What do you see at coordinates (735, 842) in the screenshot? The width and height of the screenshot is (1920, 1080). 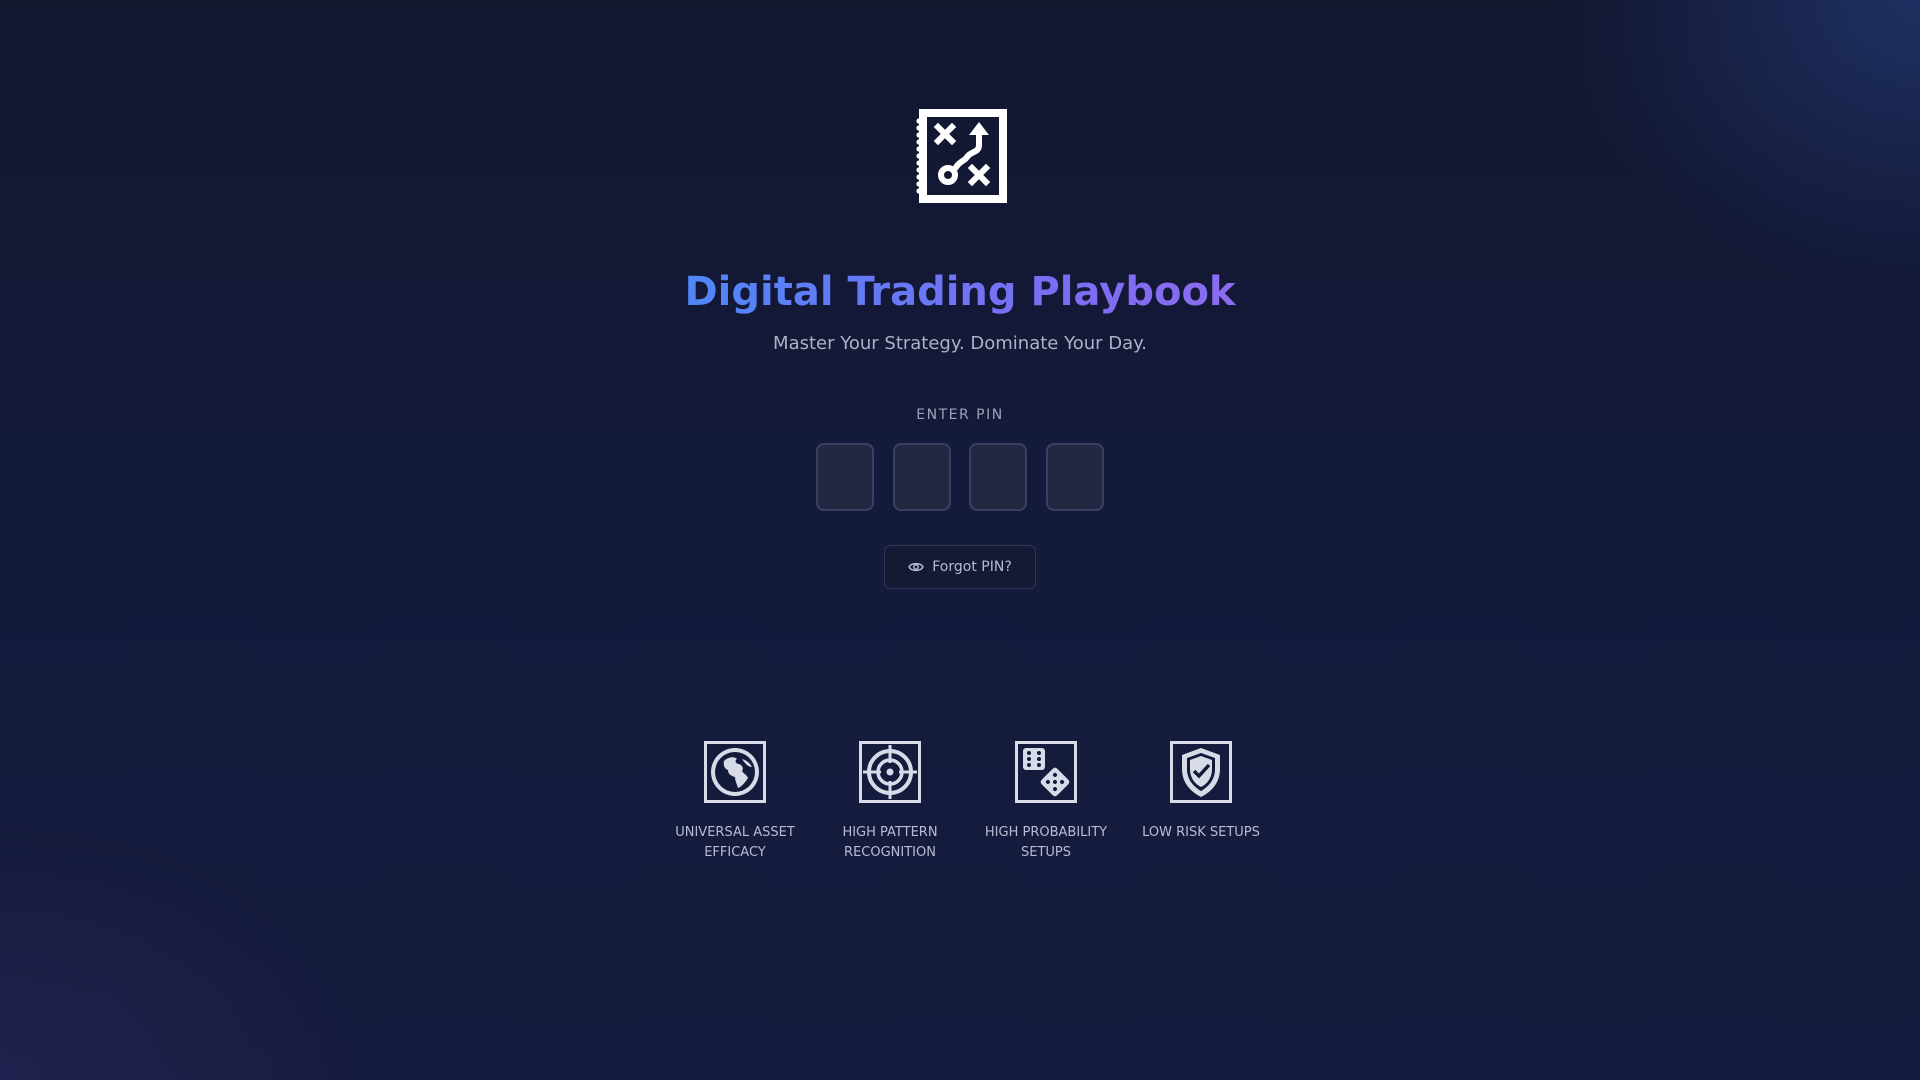 I see `feature-label: UNIVERSAL ASSET EFFICACY` at bounding box center [735, 842].